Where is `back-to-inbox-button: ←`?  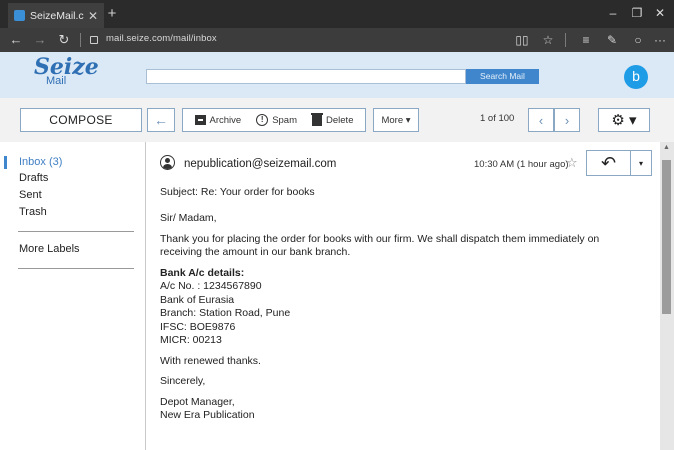 back-to-inbox-button: ← is located at coordinates (161, 120).